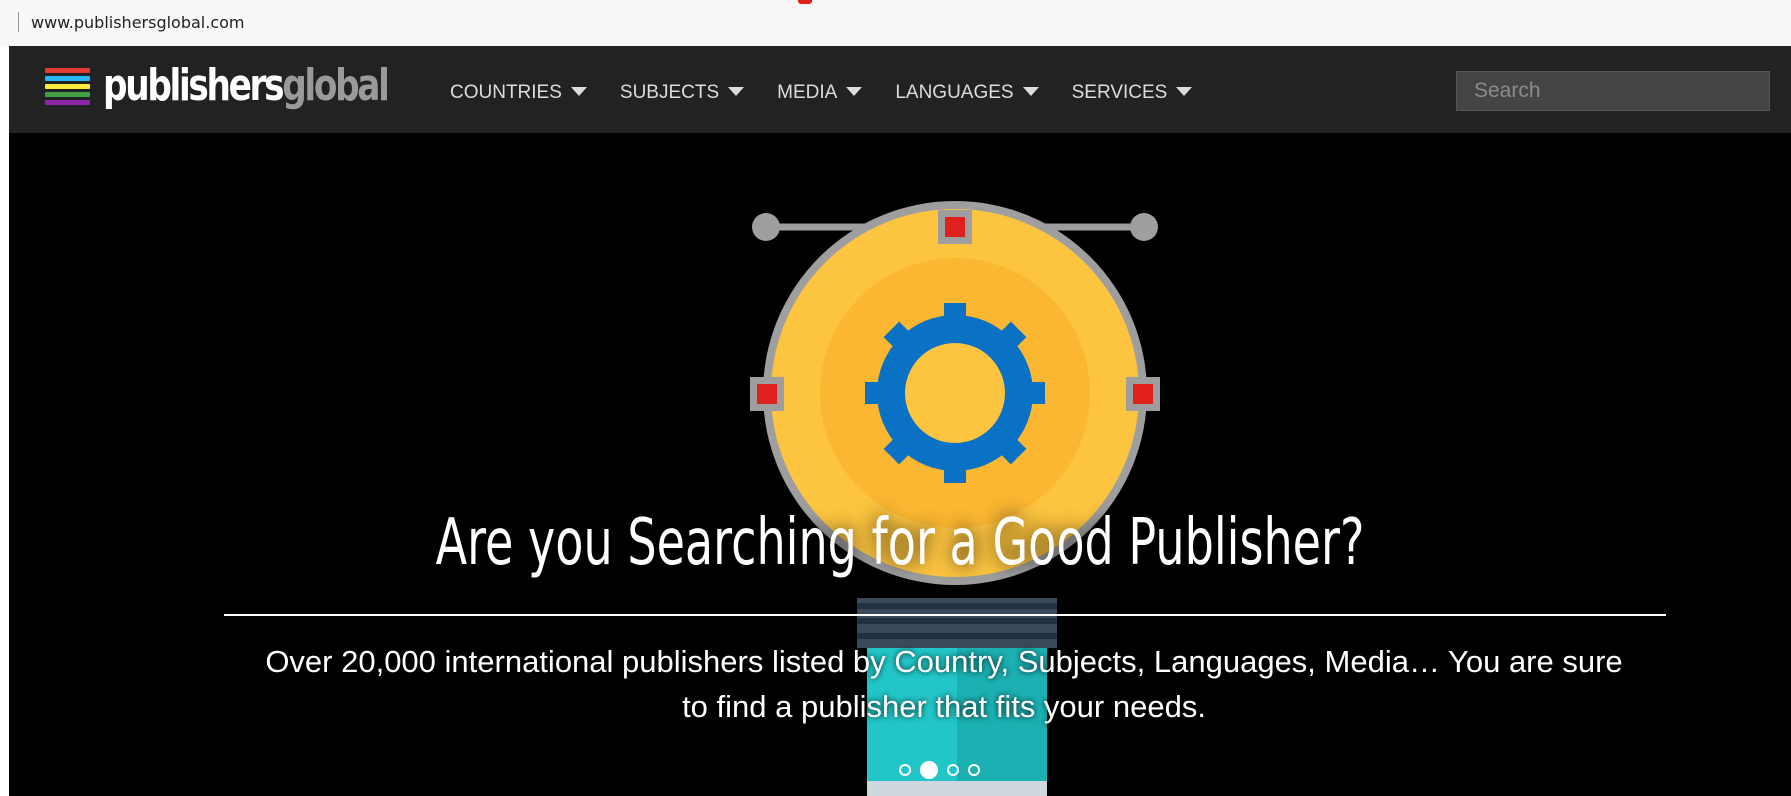 The image size is (1791, 796). I want to click on site-logo: publishersglobal, so click(246, 85).